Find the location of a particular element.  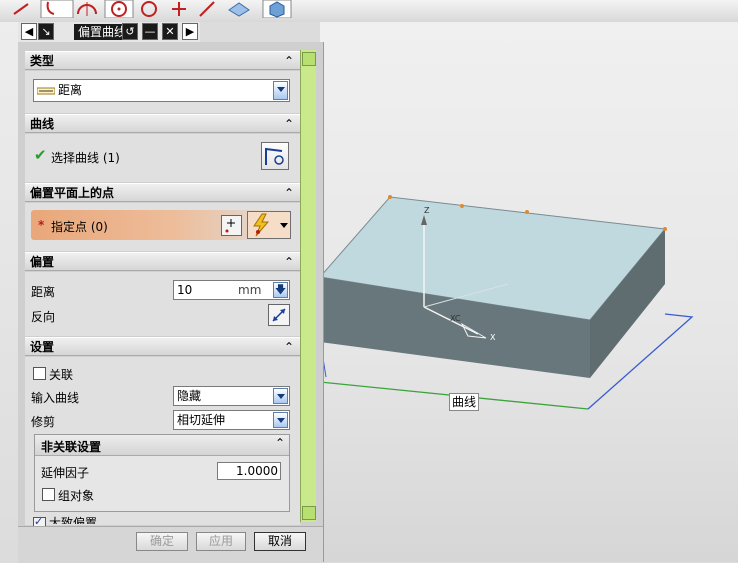

select-curve-button is located at coordinates (275, 156).